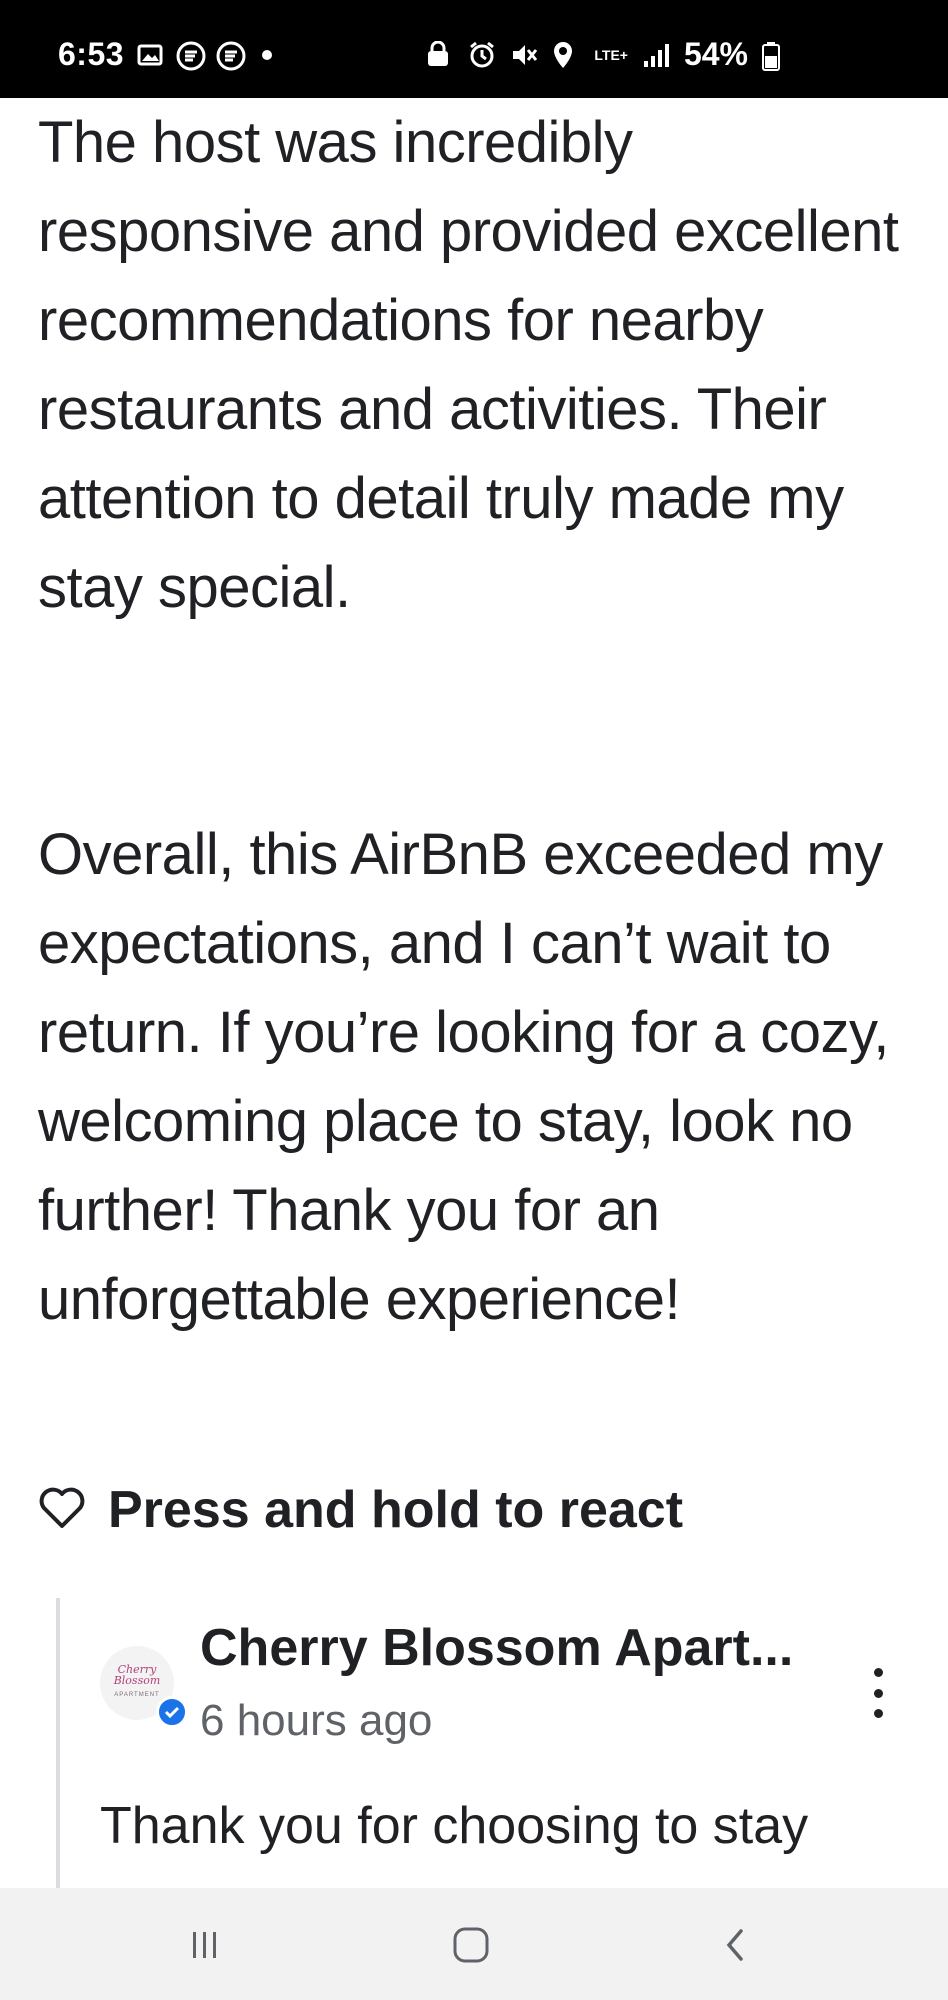  I want to click on navigation-bar, so click(474, 1944).